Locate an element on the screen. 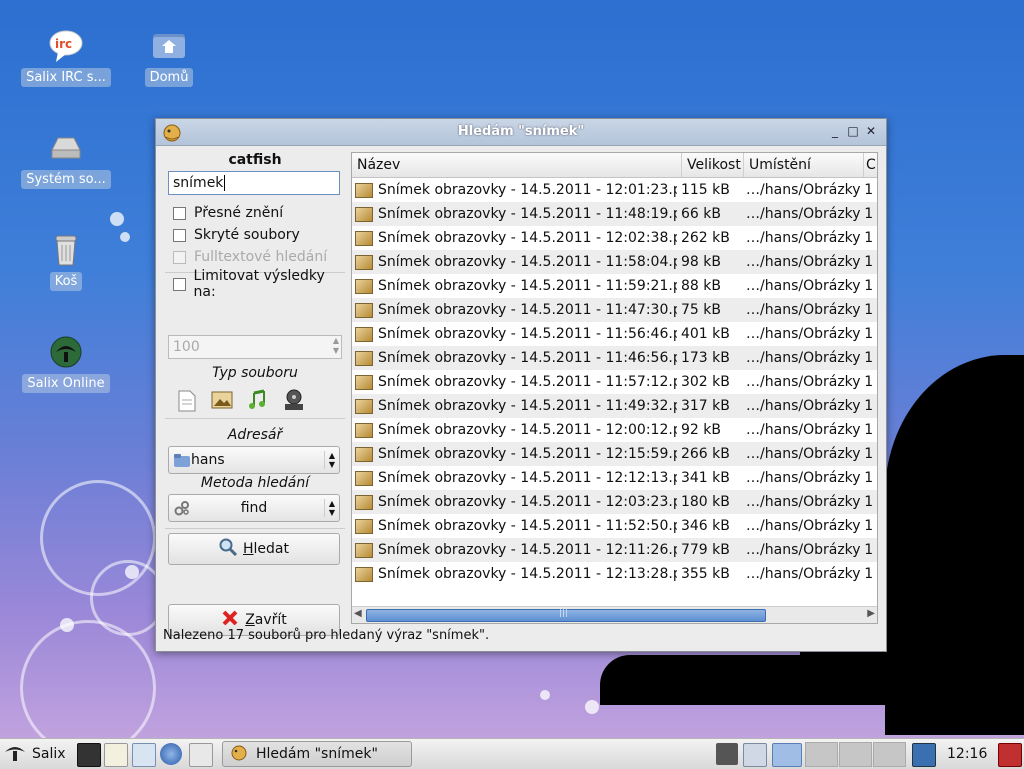 The width and height of the screenshot is (1024, 769). scroll-right-icon: ▶ is located at coordinates (871, 613).